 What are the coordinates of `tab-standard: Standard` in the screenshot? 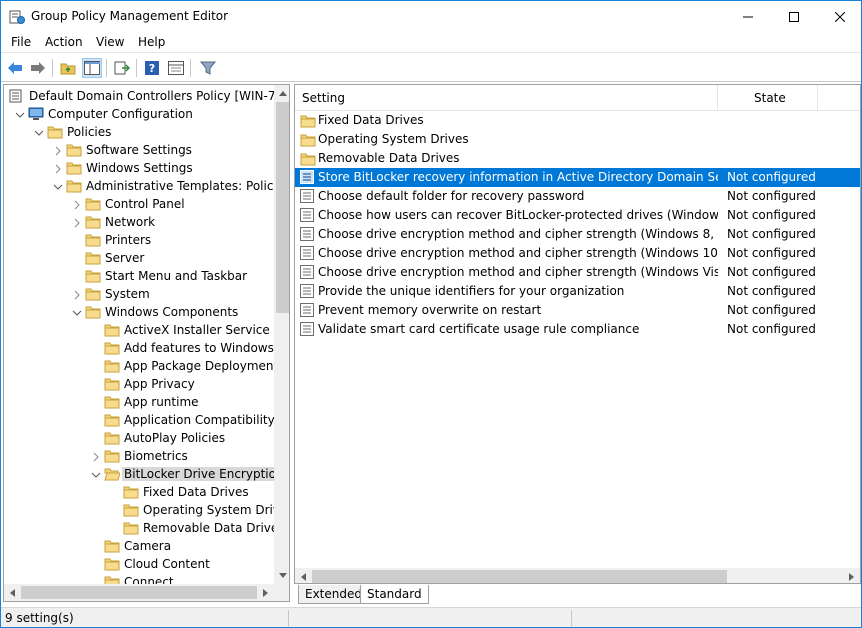 It's located at (394, 594).